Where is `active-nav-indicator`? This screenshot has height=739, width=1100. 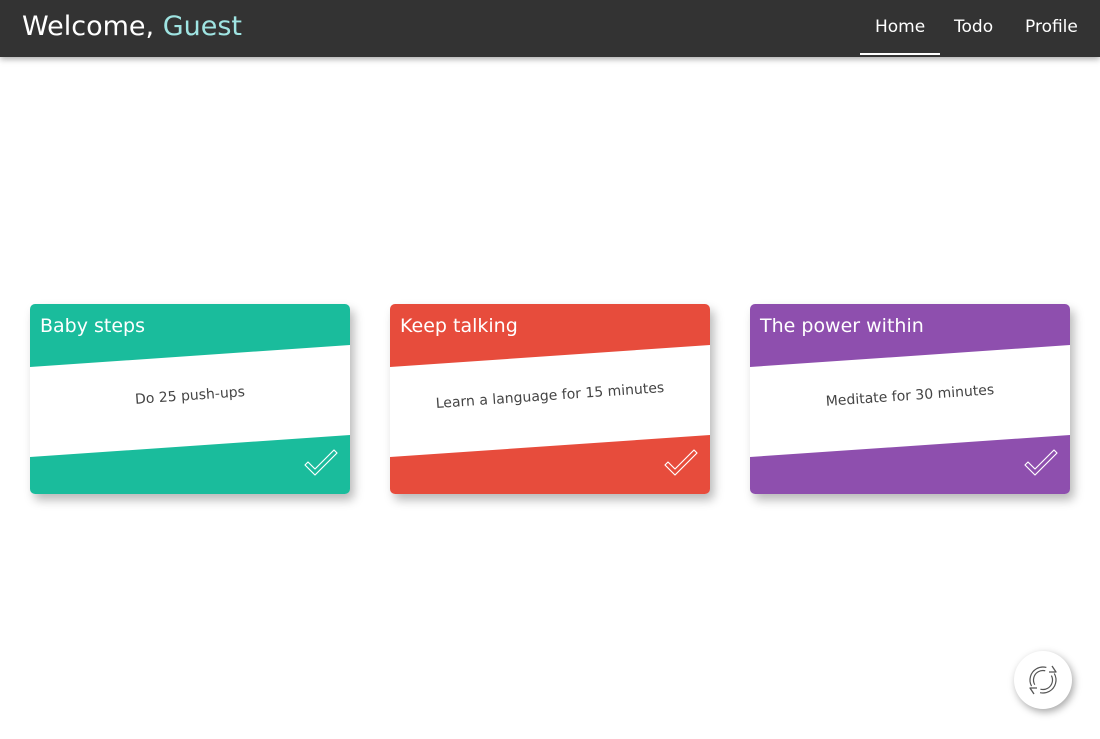 active-nav-indicator is located at coordinates (900, 54).